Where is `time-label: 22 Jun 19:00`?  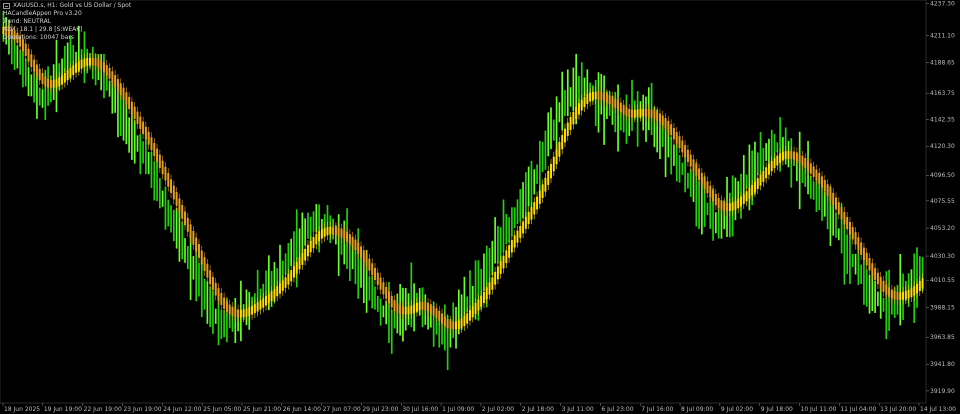
time-label: 22 Jun 19:00 is located at coordinates (103, 409).